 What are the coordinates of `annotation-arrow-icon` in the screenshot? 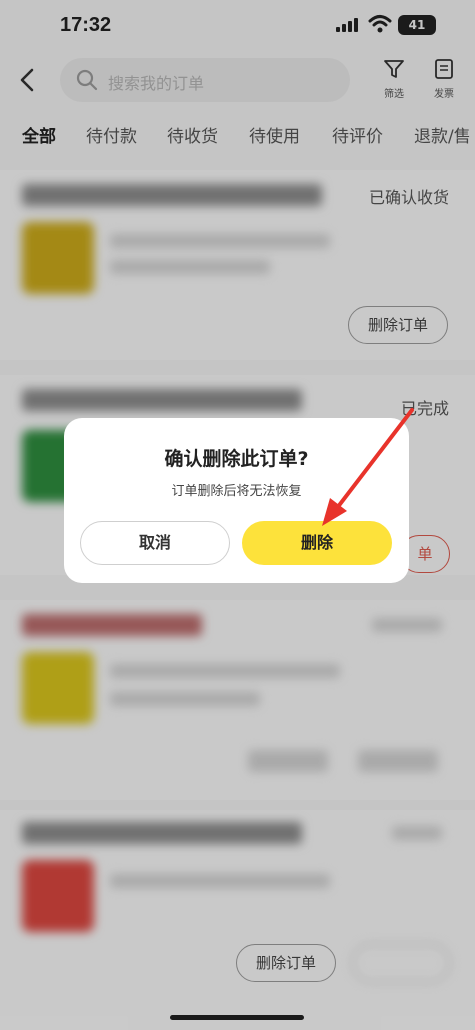 It's located at (368, 467).